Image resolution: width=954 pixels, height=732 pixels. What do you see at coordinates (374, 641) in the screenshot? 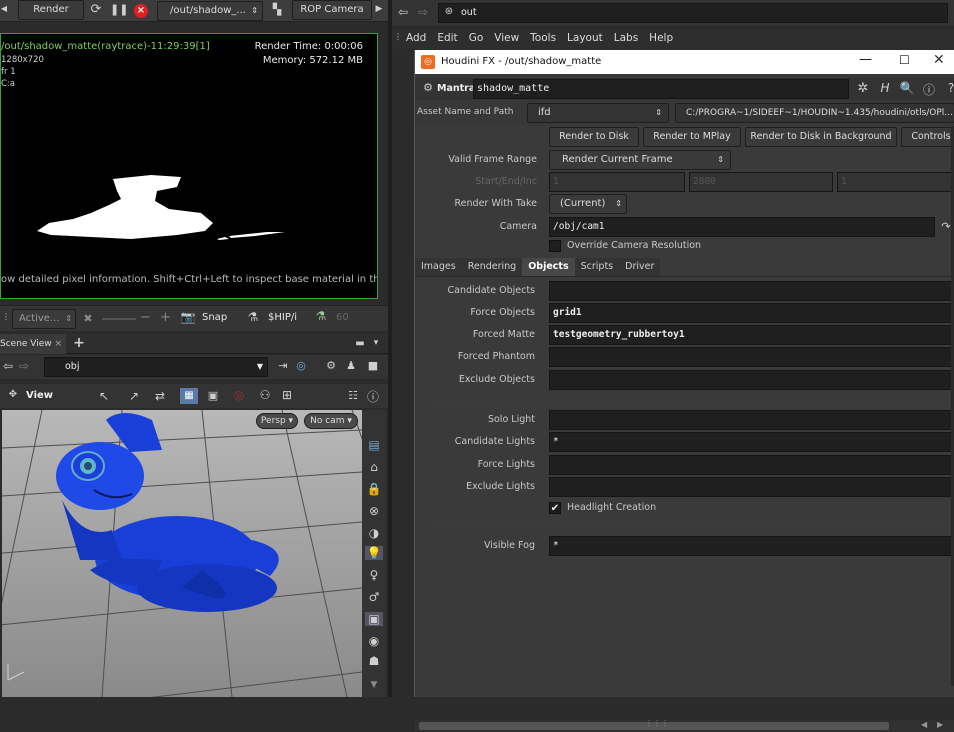
I see `eye-icon: ◉` at bounding box center [374, 641].